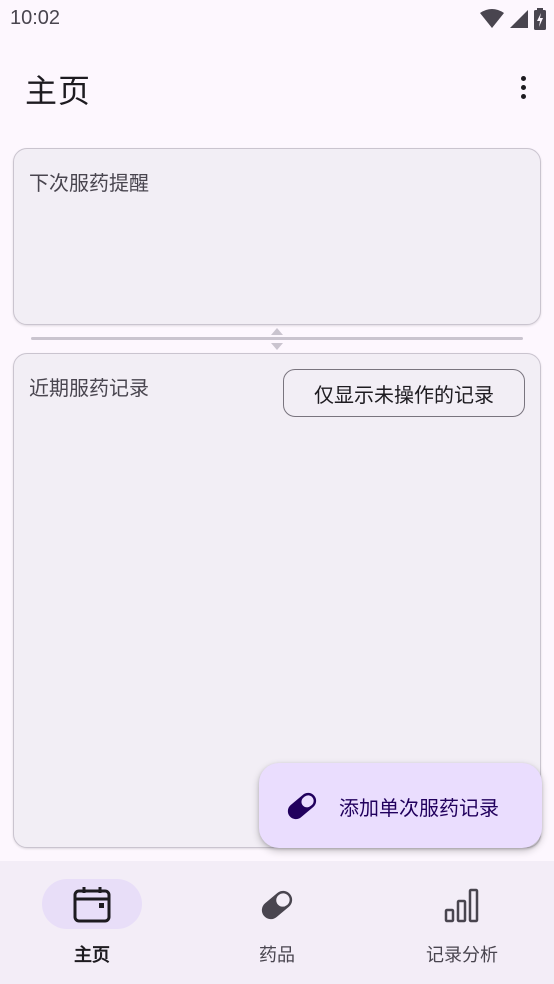 This screenshot has height=984, width=554. What do you see at coordinates (277, 339) in the screenshot?
I see `drag-handle-icon` at bounding box center [277, 339].